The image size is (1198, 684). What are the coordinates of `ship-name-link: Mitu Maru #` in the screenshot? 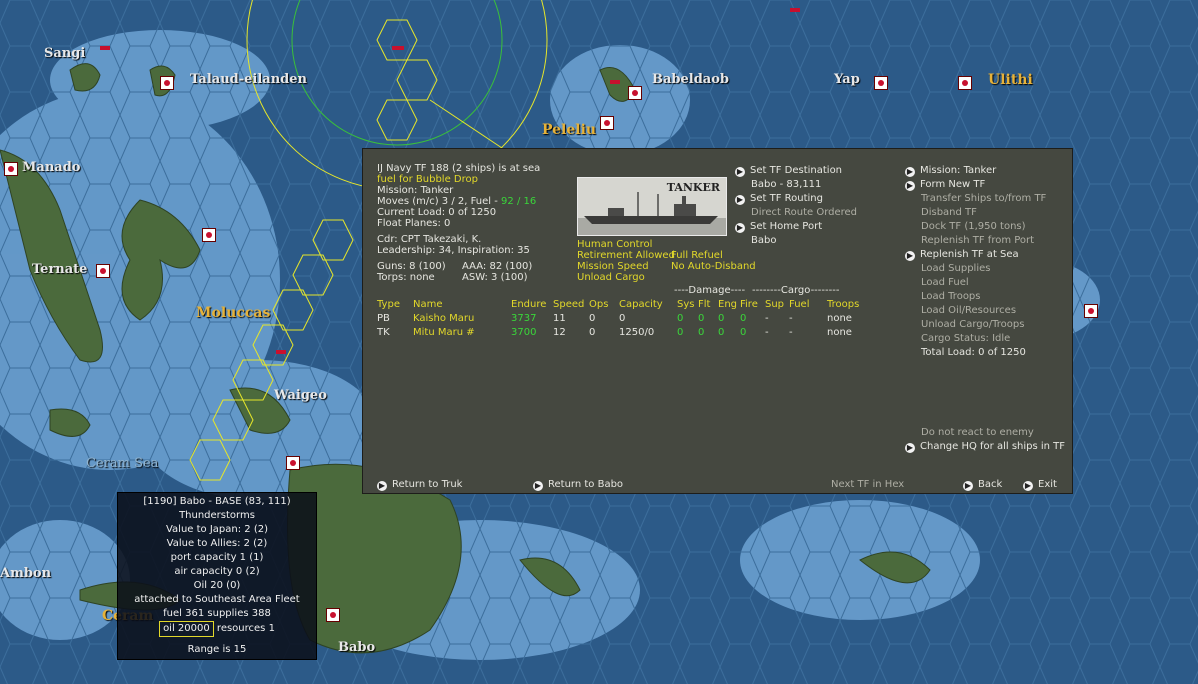 It's located at (462, 332).